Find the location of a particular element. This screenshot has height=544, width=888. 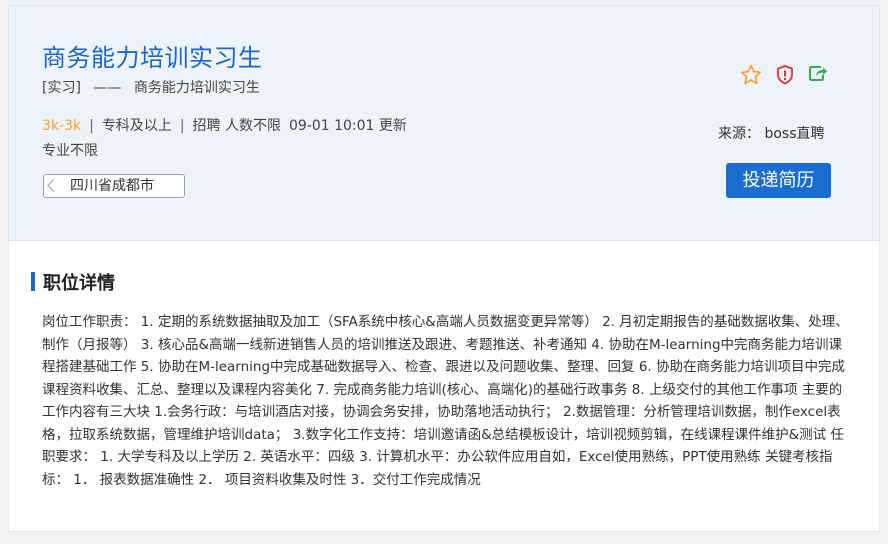

source-label: 来源： boss直聘 is located at coordinates (771, 134).